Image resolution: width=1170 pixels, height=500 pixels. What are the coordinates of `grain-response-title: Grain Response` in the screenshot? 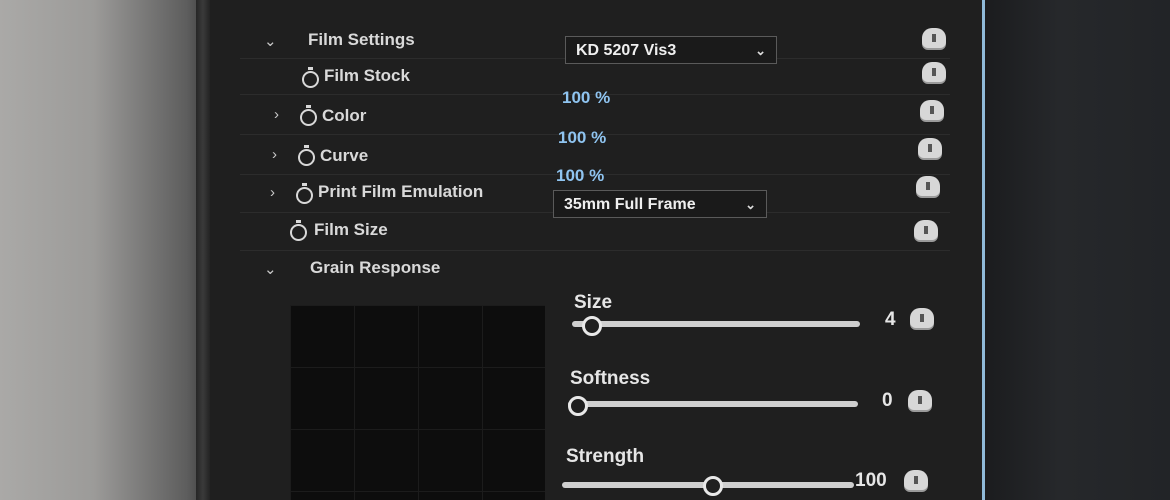 It's located at (375, 267).